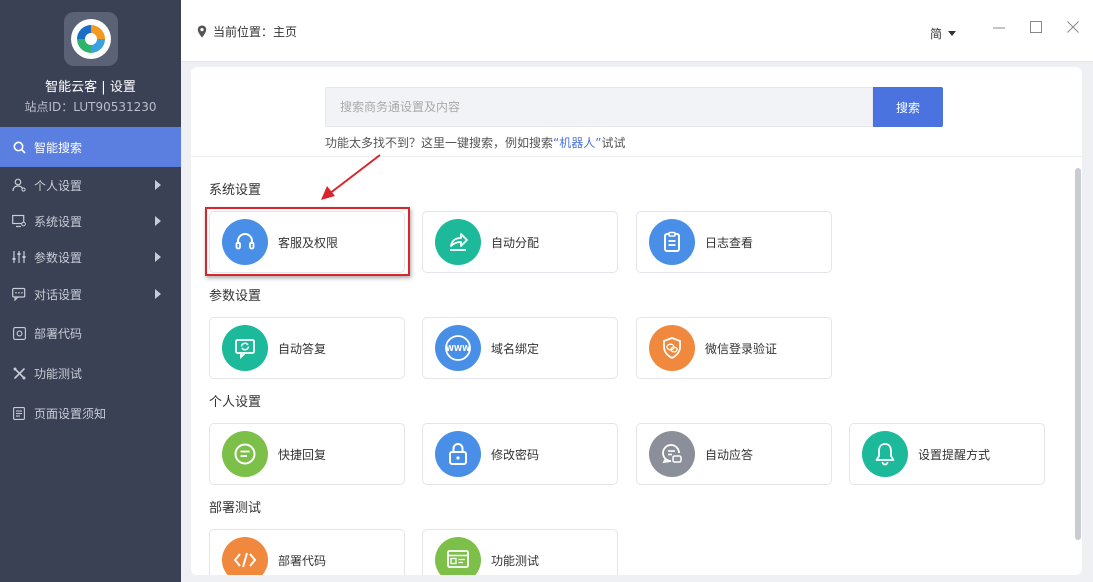  What do you see at coordinates (70, 413) in the screenshot?
I see `sidebar-item-label: 页面设置须知` at bounding box center [70, 413].